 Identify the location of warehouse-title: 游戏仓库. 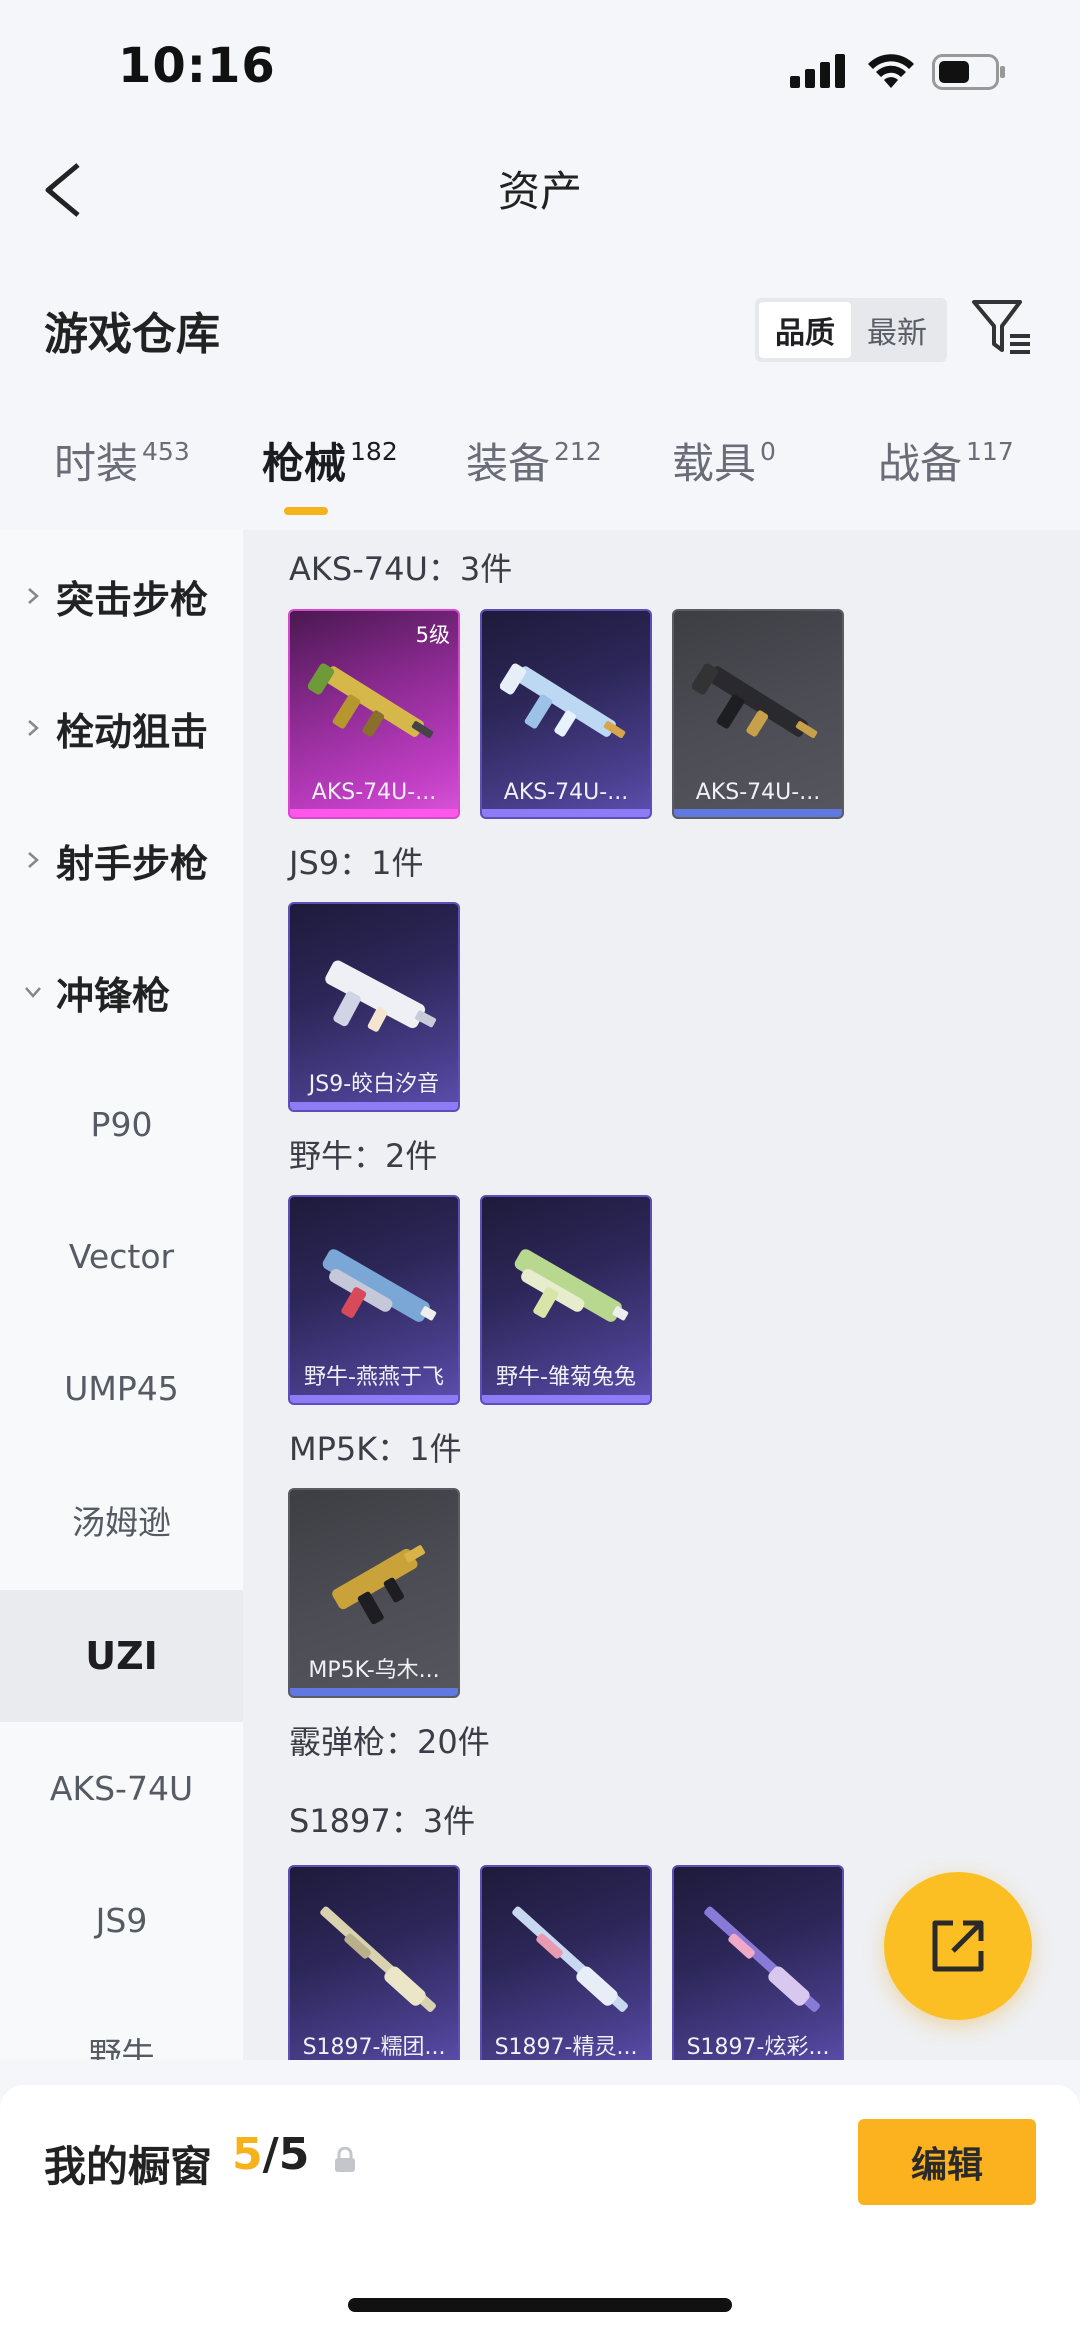
(132, 334).